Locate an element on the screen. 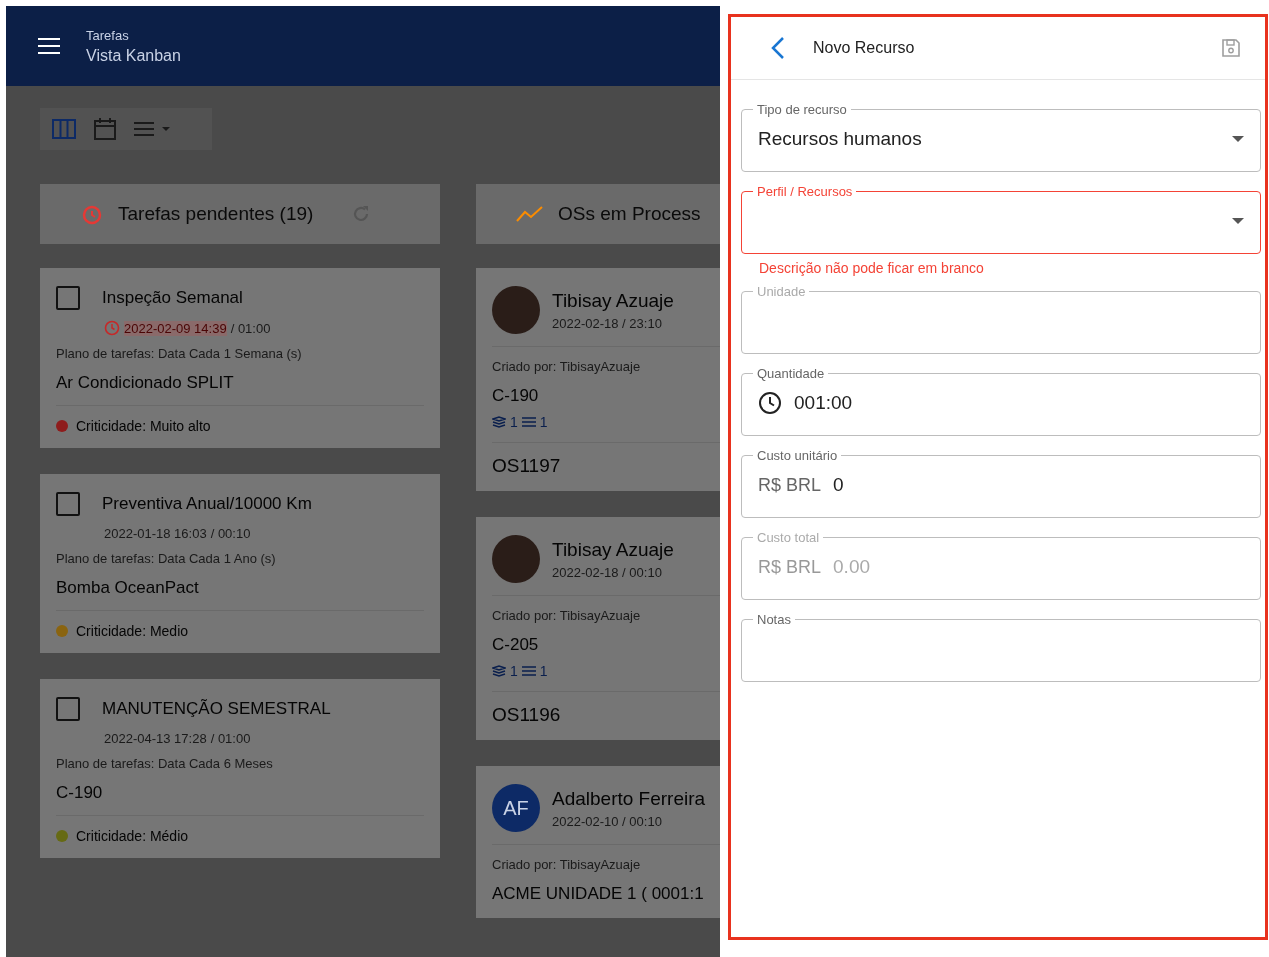 The image size is (1269, 957). field-value: Recursos humanos is located at coordinates (840, 139).